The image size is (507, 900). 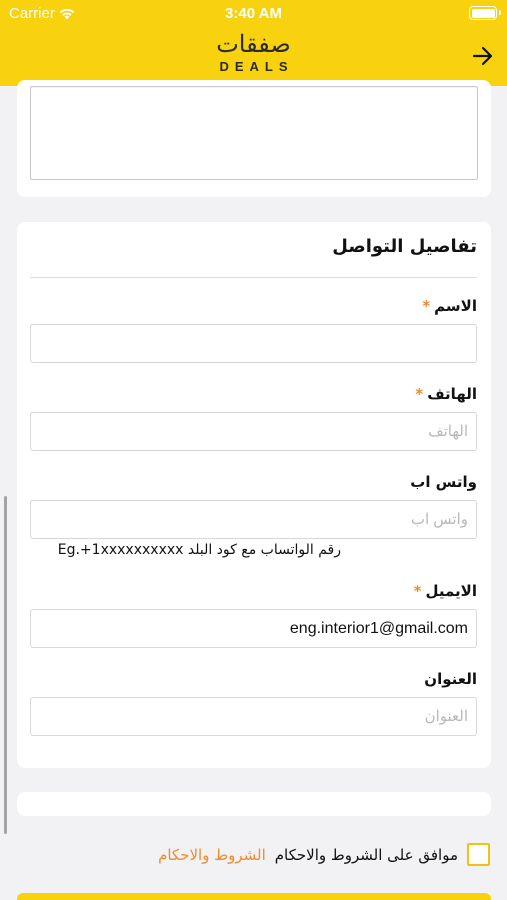 What do you see at coordinates (256, 66) in the screenshot?
I see `logo-english-text: DEALS` at bounding box center [256, 66].